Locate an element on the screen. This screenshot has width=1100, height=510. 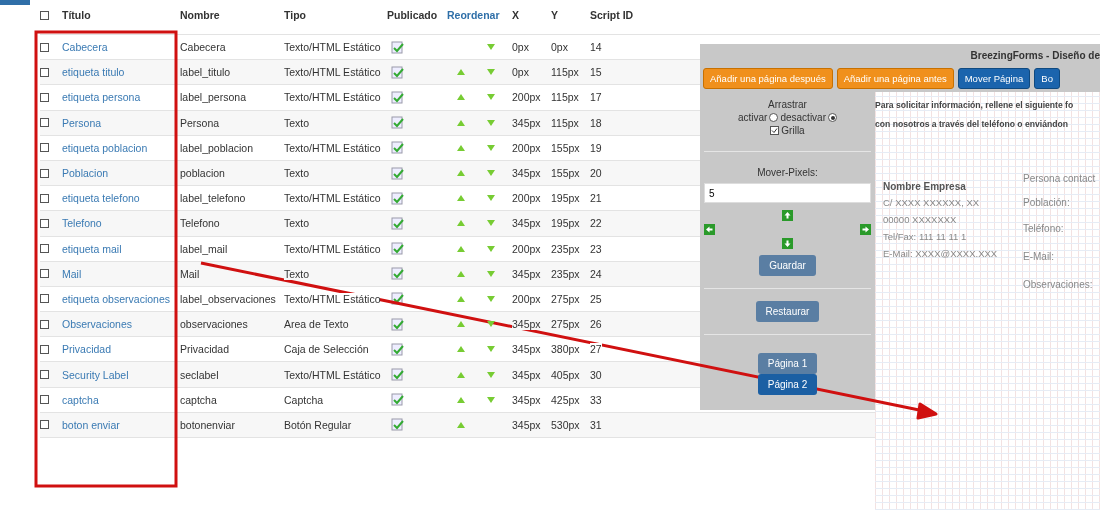
arrow-up-icon is located at coordinates (787, 215).